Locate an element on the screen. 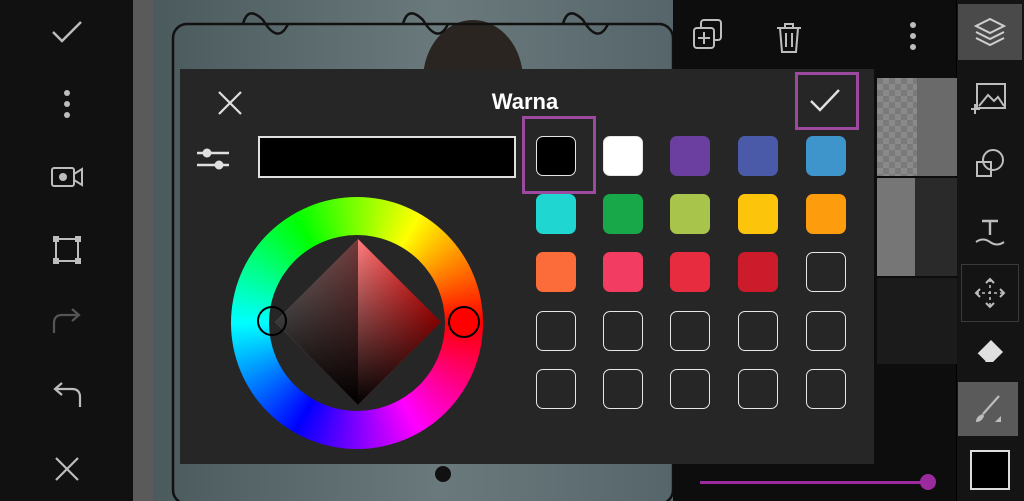  sliders-icon is located at coordinates (214, 159).